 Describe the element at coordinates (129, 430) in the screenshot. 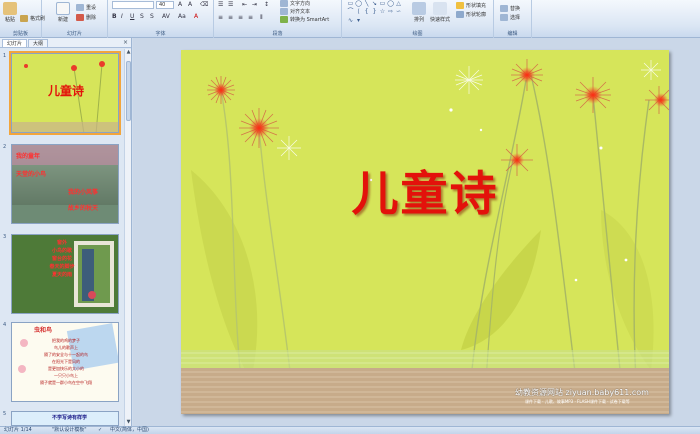

I see `language-indicator: 中文(简体，中国)` at that location.